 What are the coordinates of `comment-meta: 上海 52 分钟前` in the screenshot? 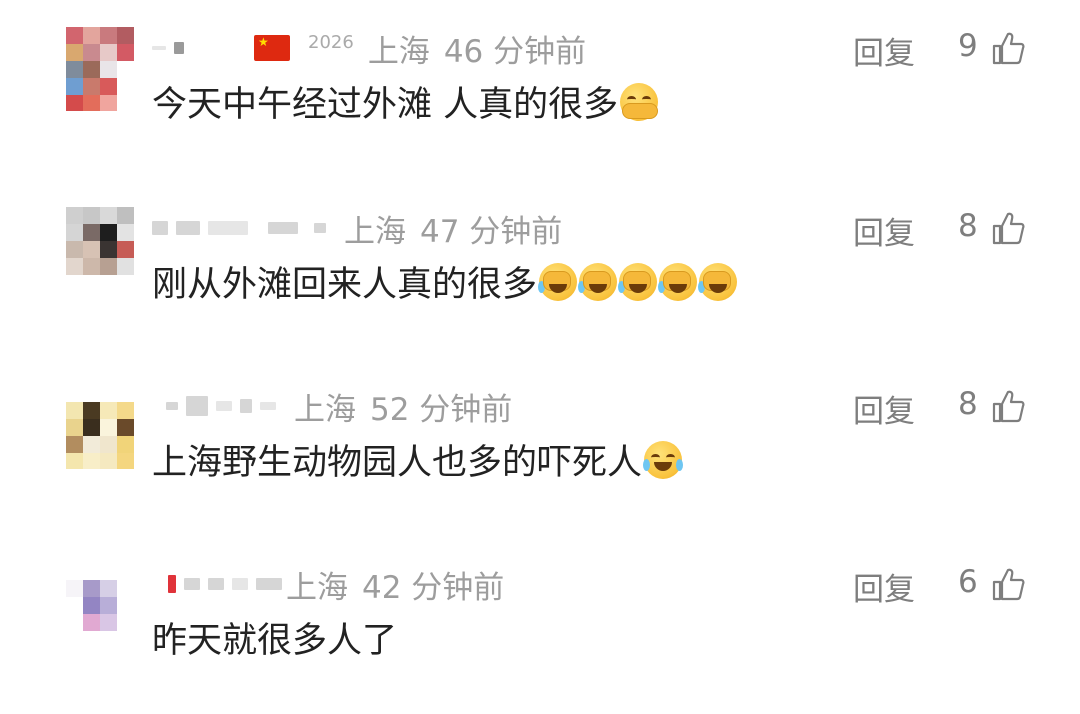 It's located at (332, 407).